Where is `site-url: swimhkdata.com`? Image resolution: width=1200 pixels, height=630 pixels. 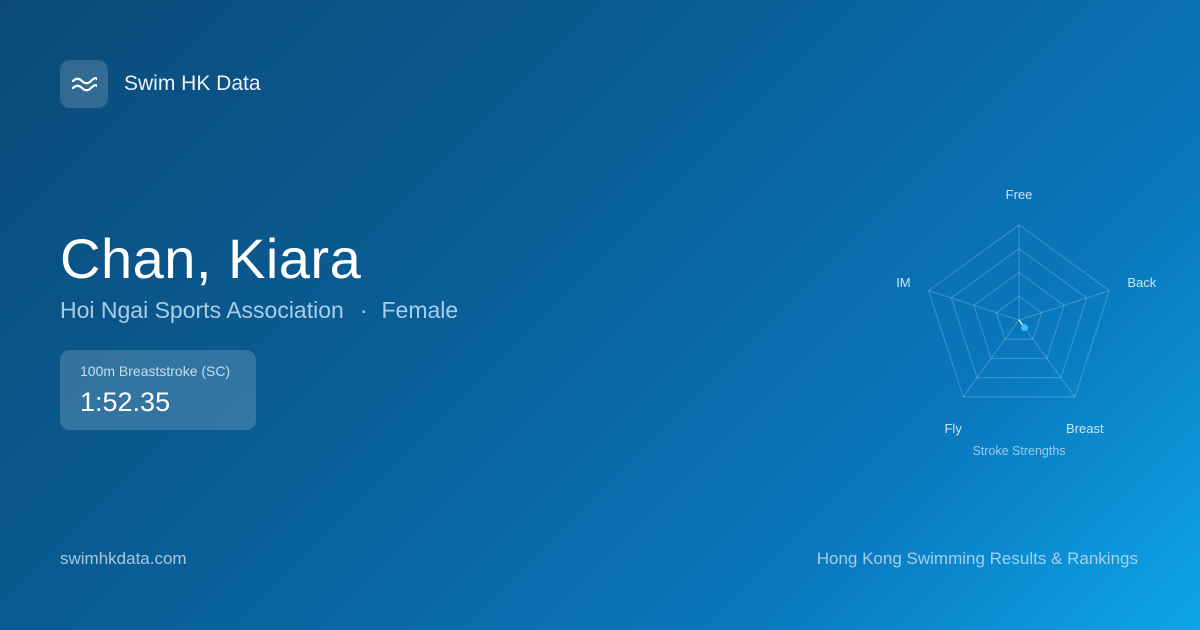 site-url: swimhkdata.com is located at coordinates (123, 558).